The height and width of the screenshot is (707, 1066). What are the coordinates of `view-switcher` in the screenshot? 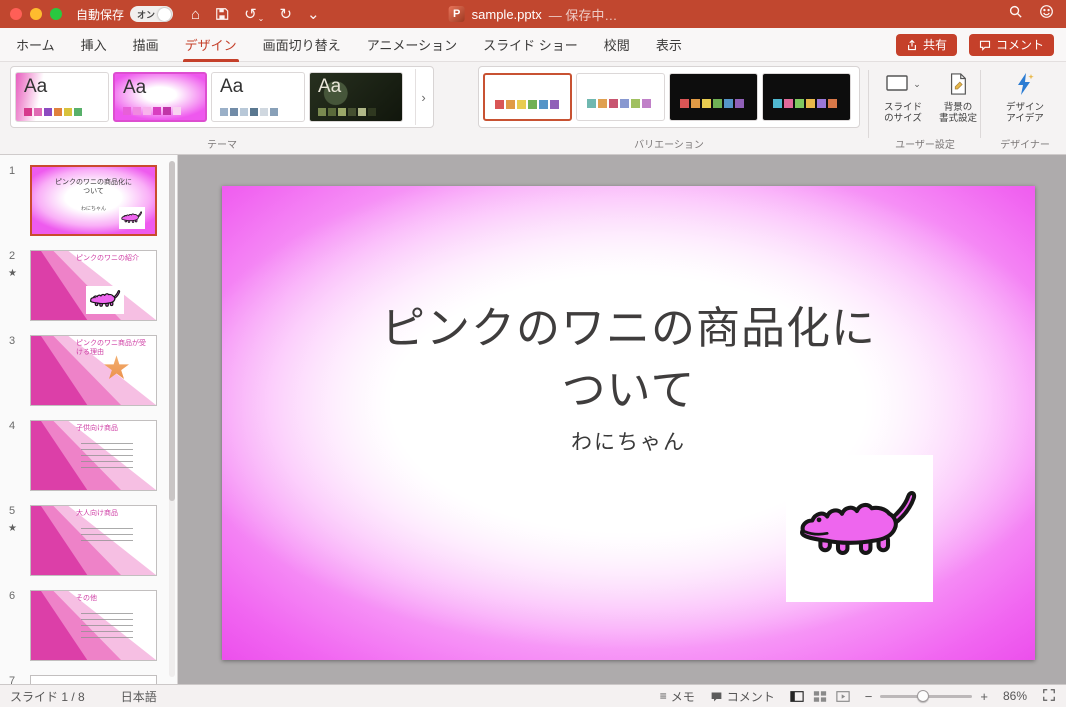 It's located at (820, 696).